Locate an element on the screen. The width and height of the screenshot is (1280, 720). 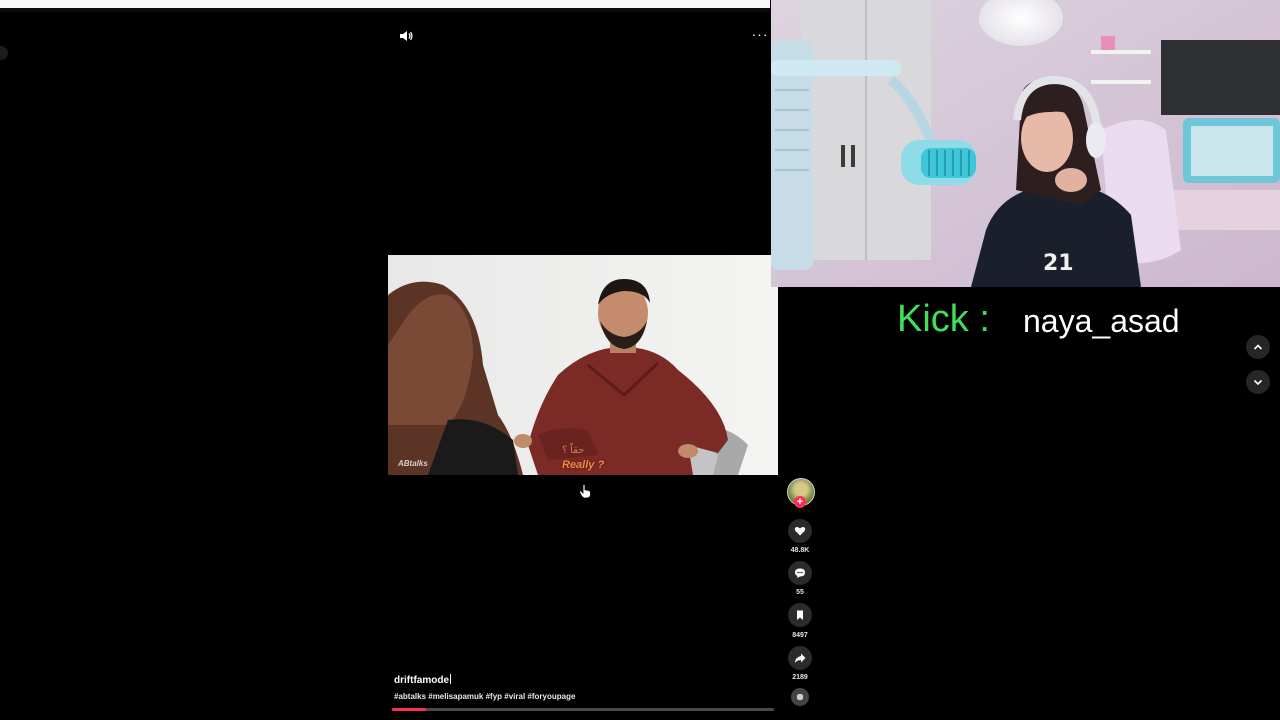
browser-top-strip is located at coordinates (385, 4).